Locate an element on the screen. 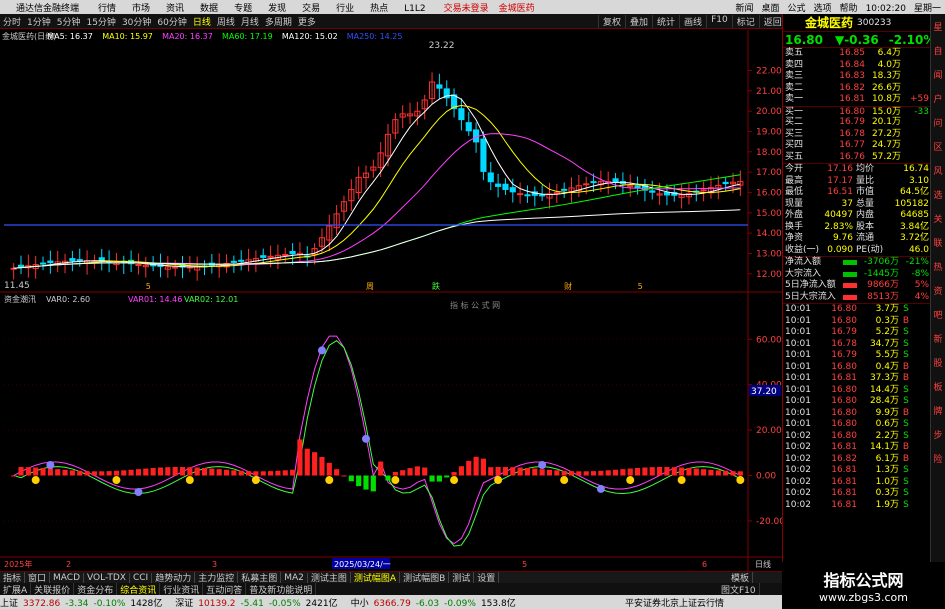  side-tool-icon: 户 is located at coordinates (938, 98).